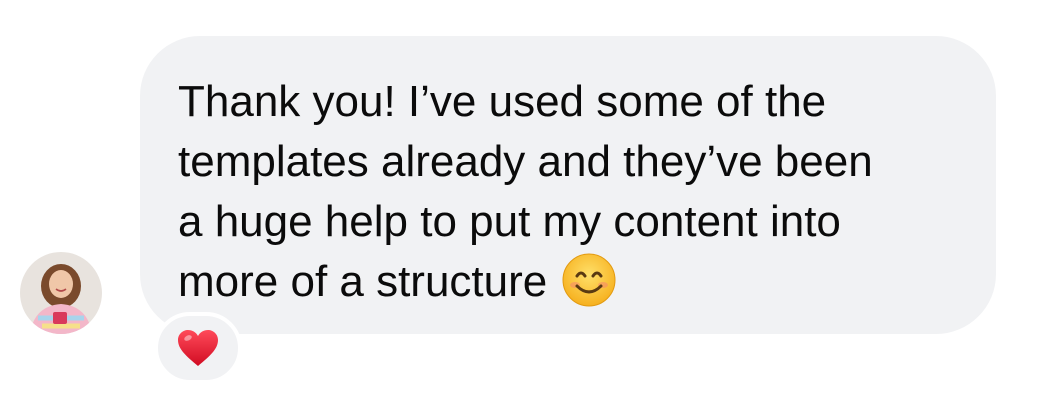 The width and height of the screenshot is (1060, 405). I want to click on smiling-face-emoji-icon, so click(589, 280).